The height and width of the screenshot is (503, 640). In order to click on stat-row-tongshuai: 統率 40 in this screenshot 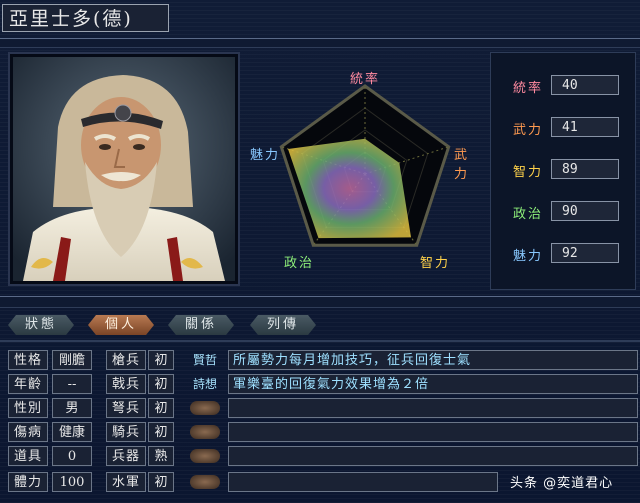, I will do `click(568, 86)`.